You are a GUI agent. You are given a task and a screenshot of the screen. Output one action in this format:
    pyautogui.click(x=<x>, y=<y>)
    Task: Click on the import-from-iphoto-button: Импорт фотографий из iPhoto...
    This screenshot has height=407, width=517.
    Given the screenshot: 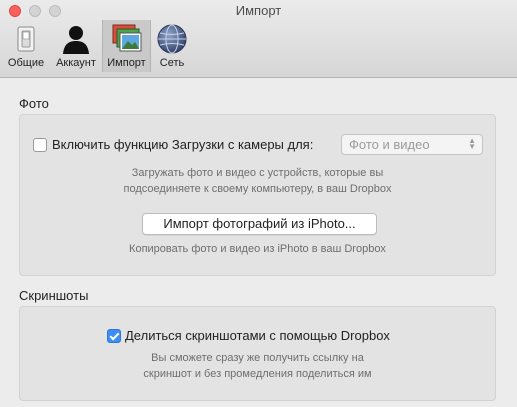 What is the action you would take?
    pyautogui.click(x=259, y=224)
    